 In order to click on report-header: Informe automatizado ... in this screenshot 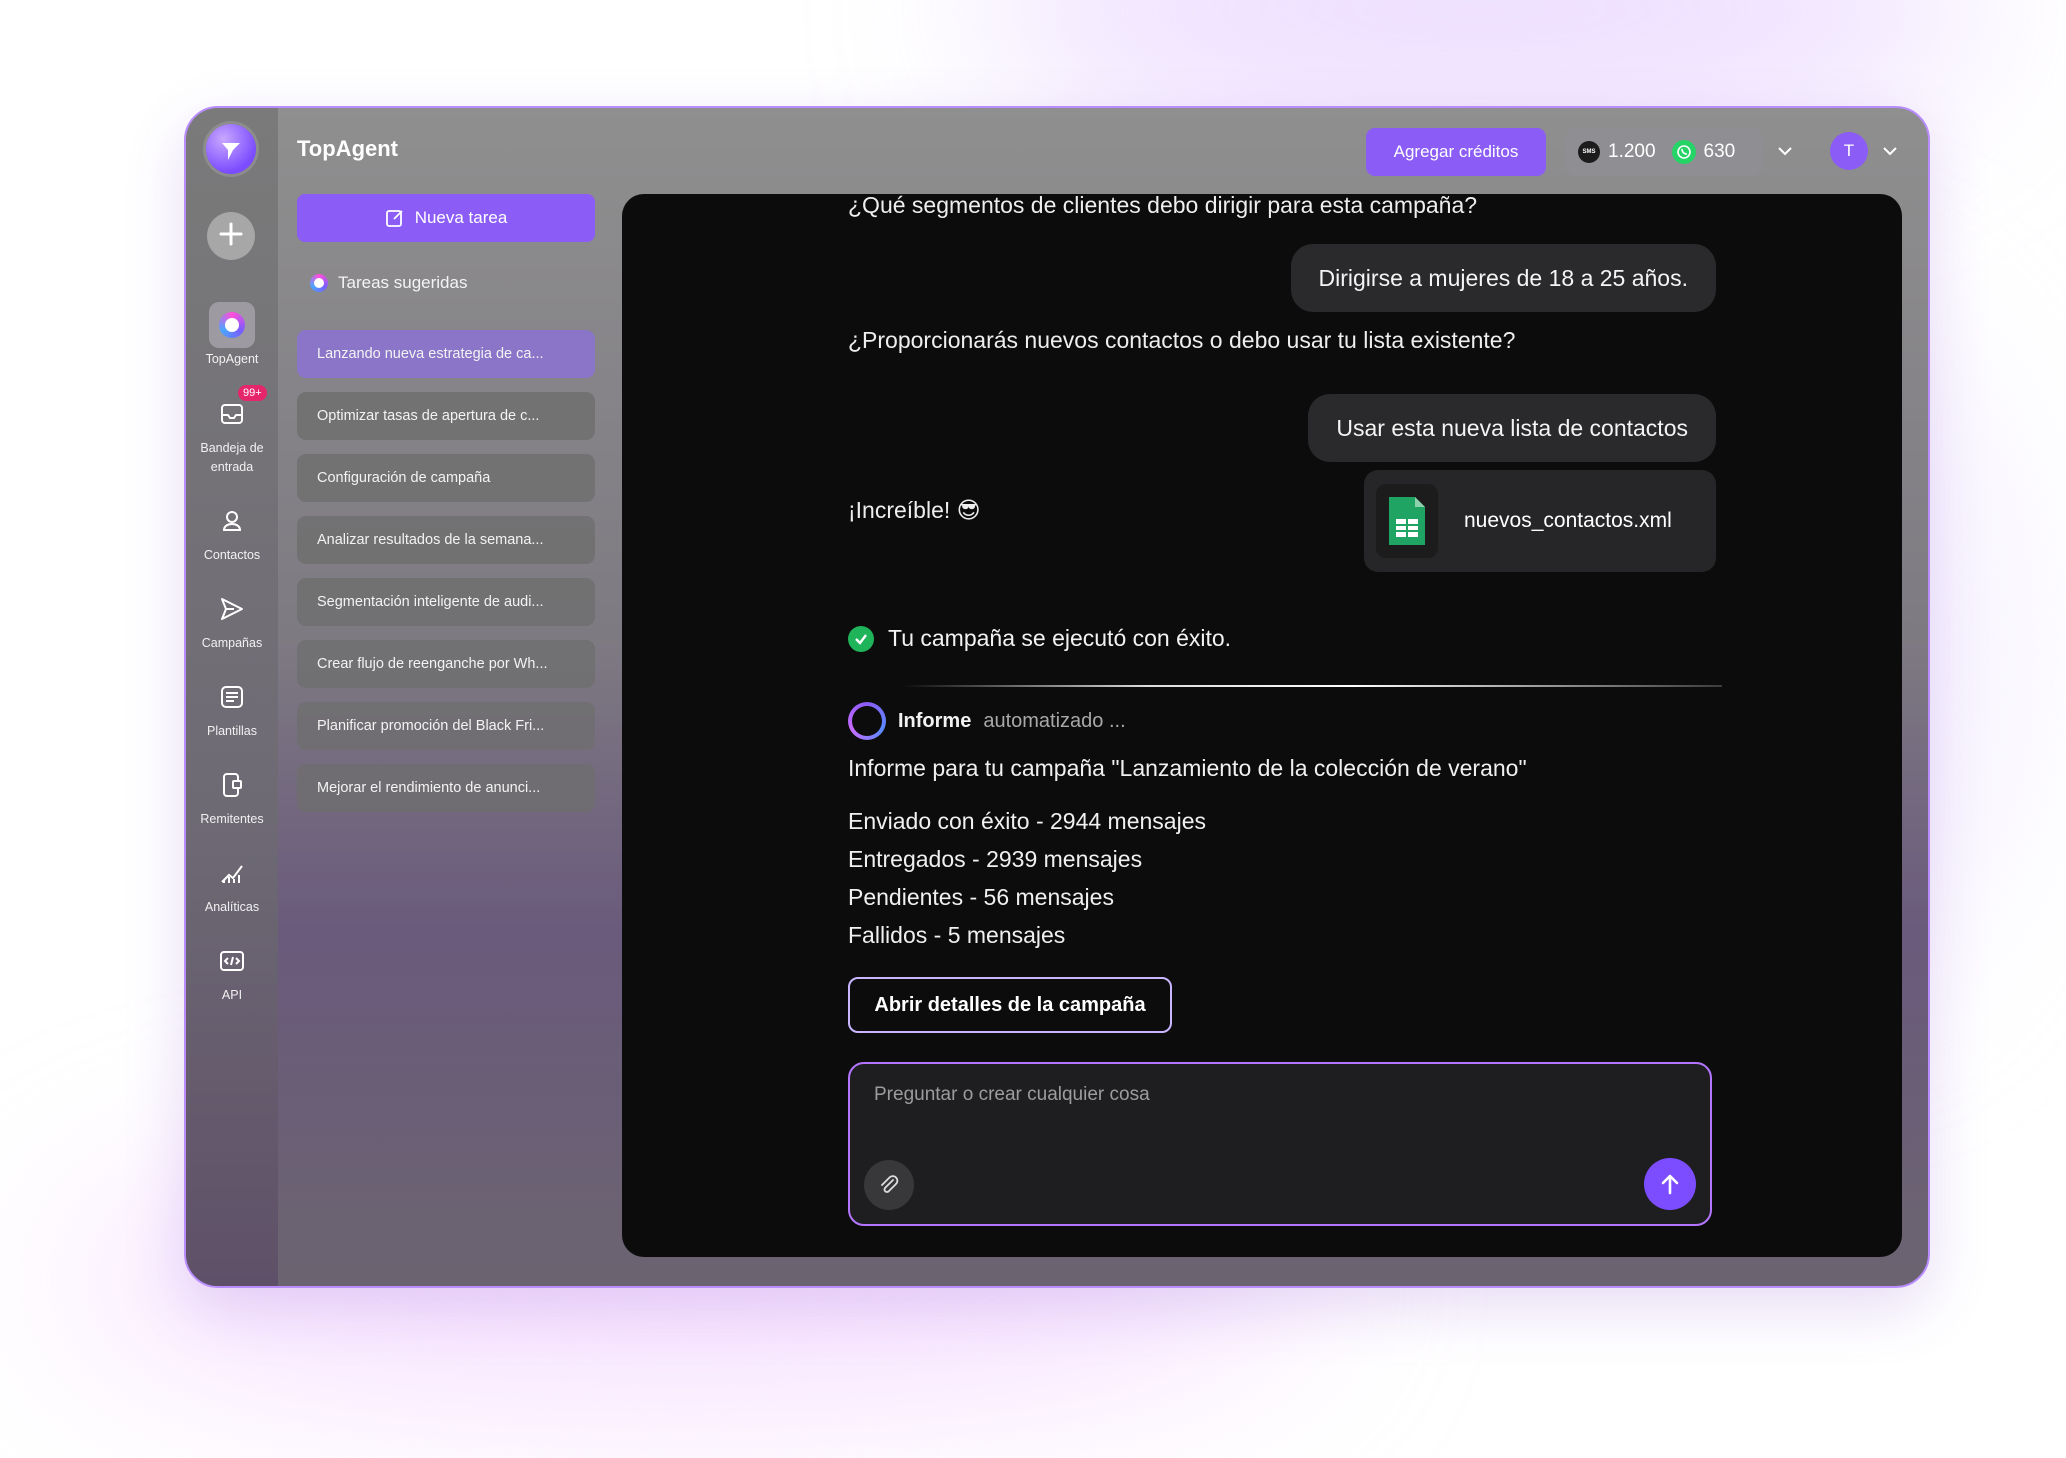, I will do `click(987, 721)`.